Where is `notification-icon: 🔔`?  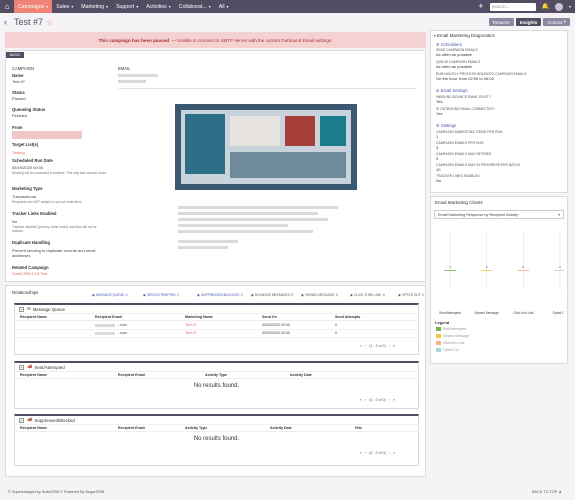 notification-icon: 🔔 is located at coordinates (545, 6).